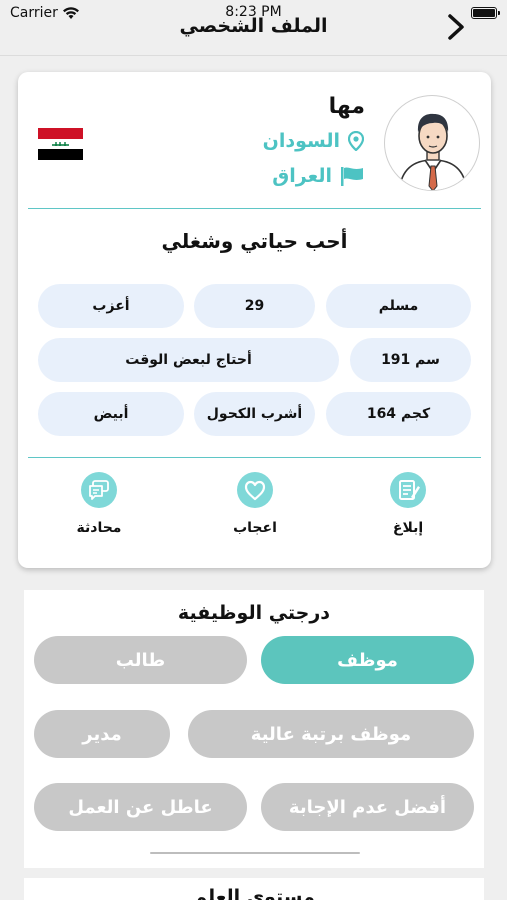  Describe the element at coordinates (254, 241) in the screenshot. I see `bio-text: أحب حياتي وشغلي` at that location.